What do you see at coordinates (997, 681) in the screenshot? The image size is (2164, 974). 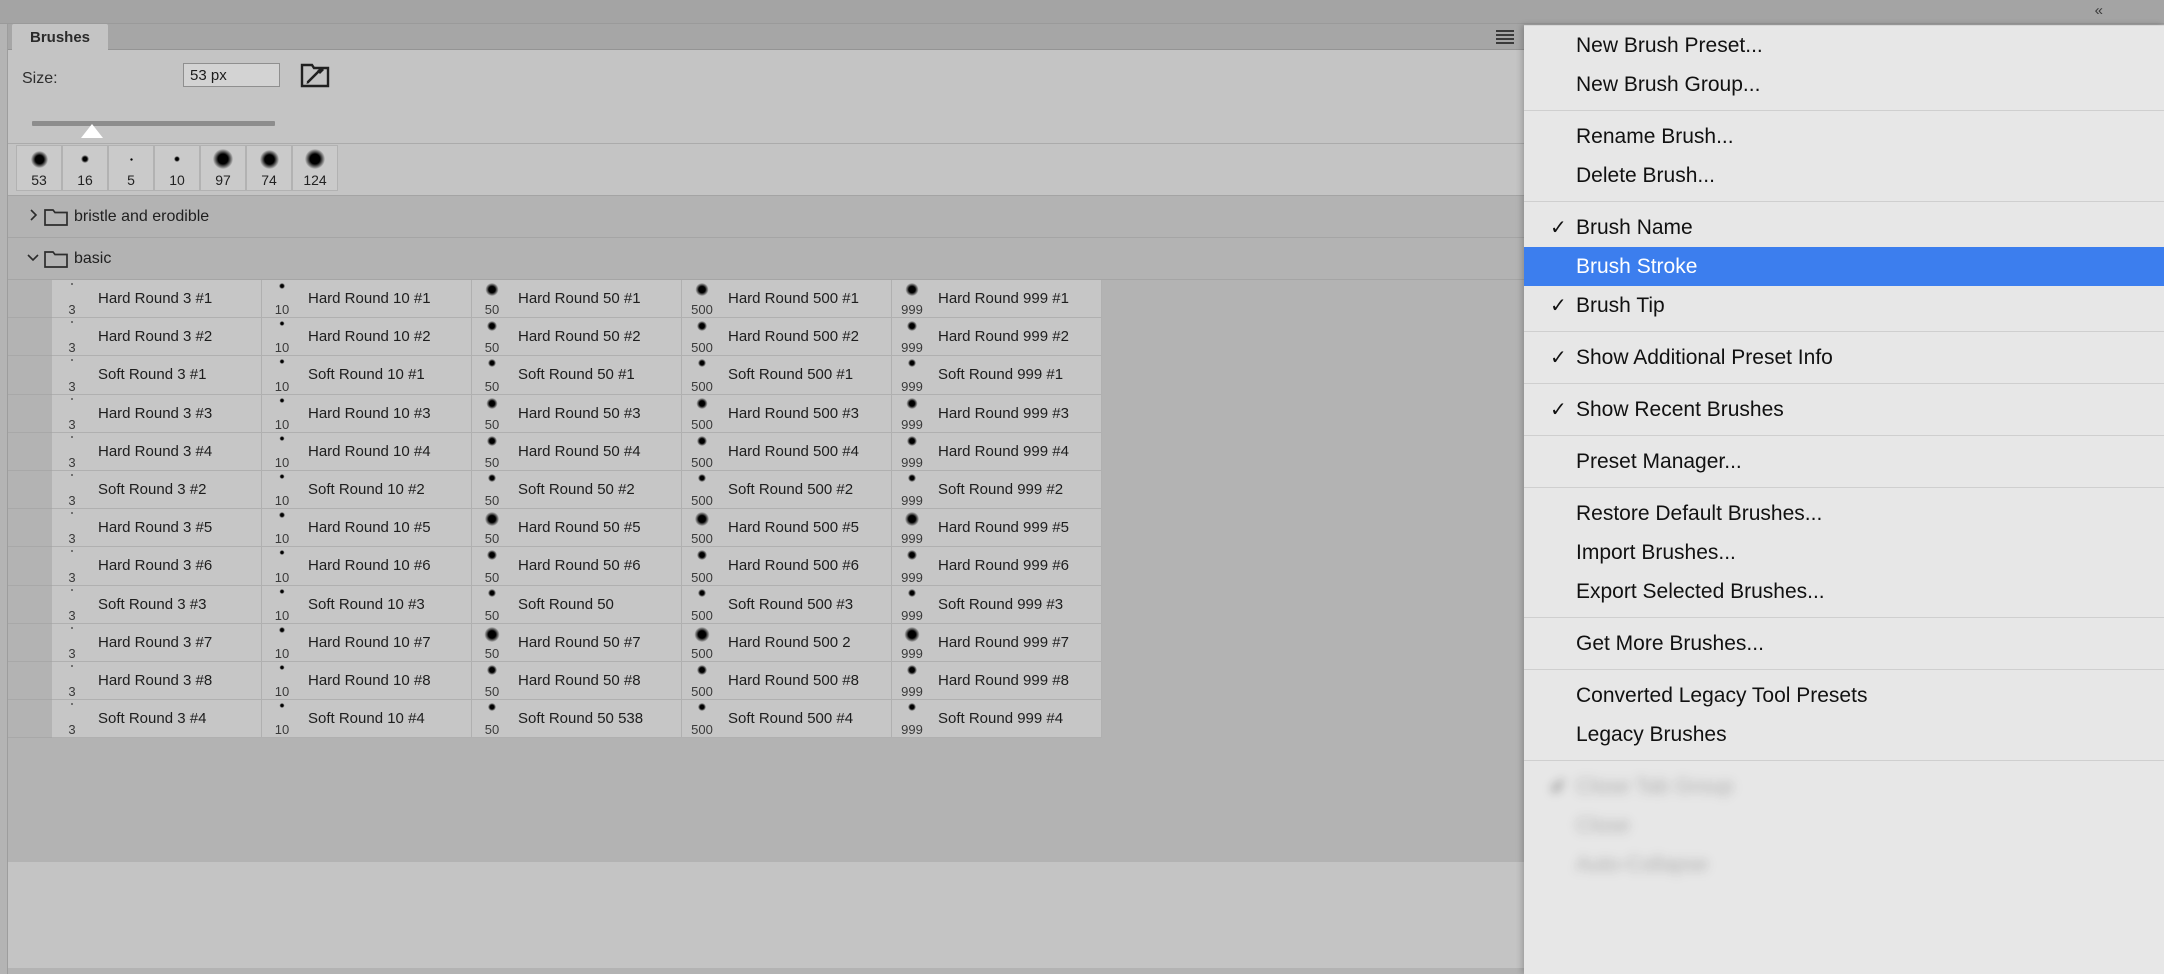 I see `brush-preset-item: 999 Hard Round 999 #8` at bounding box center [997, 681].